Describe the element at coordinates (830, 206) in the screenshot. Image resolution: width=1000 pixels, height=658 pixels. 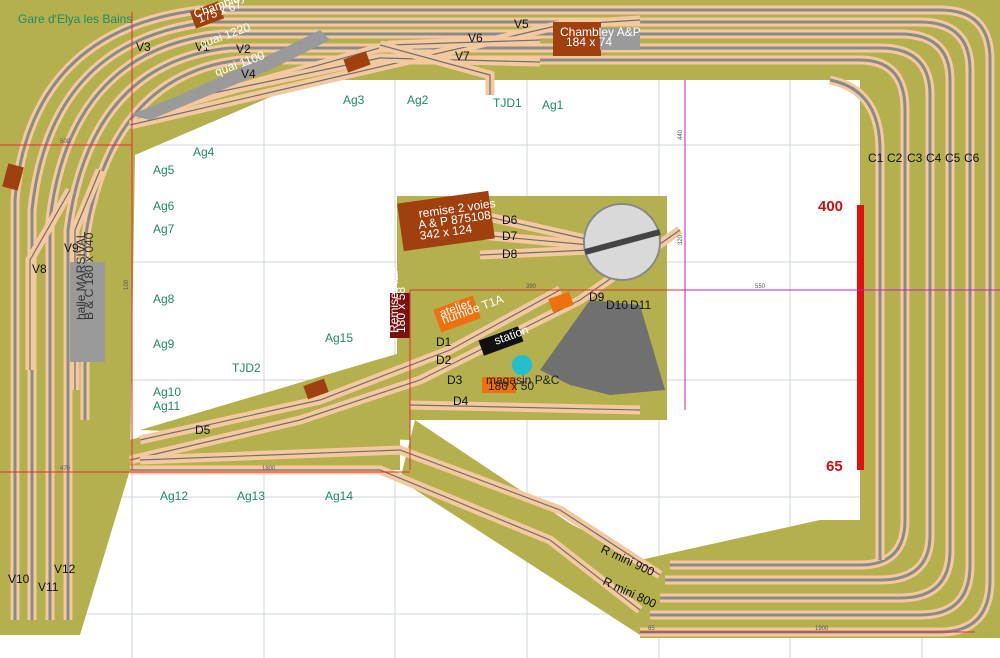
I see `count-top-label: 400` at that location.